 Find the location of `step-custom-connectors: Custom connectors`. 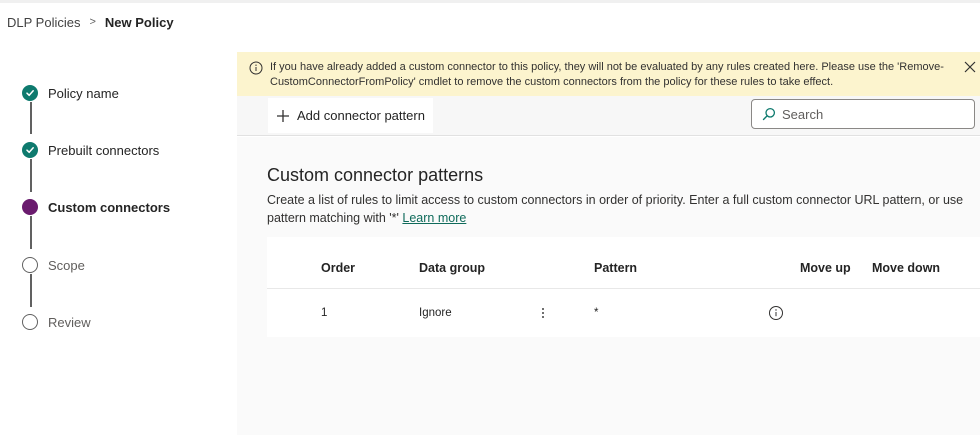

step-custom-connectors: Custom connectors is located at coordinates (96, 207).